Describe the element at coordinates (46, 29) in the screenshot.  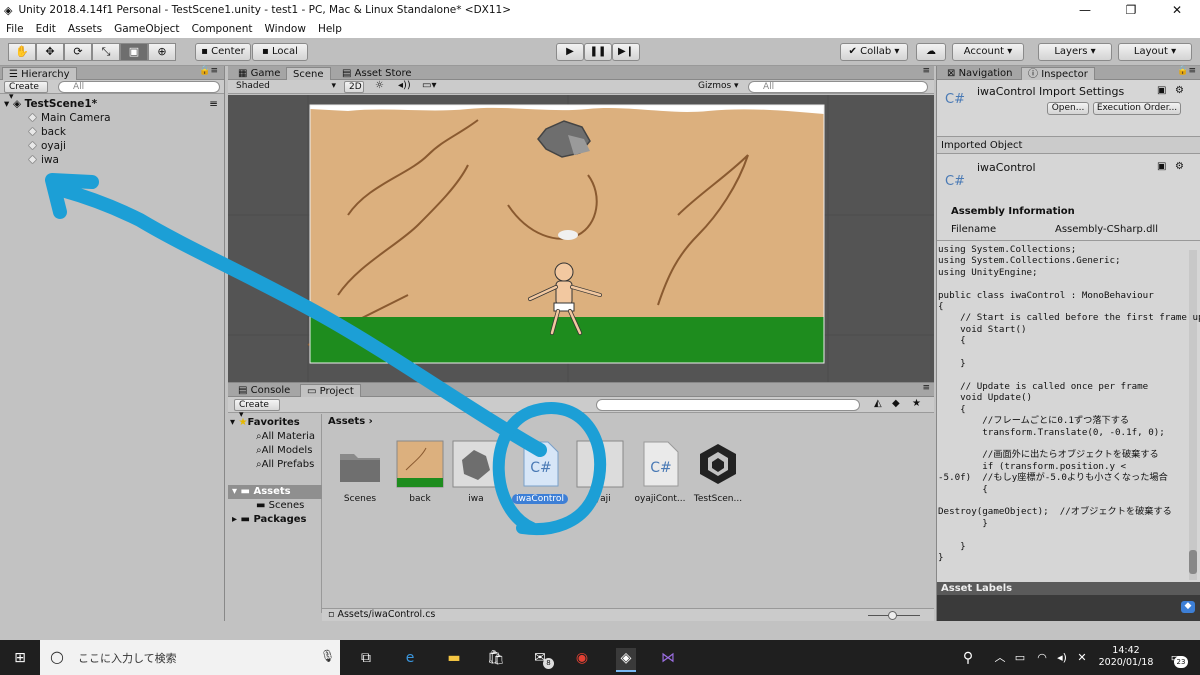
I see `menu-edit: Edit` at that location.